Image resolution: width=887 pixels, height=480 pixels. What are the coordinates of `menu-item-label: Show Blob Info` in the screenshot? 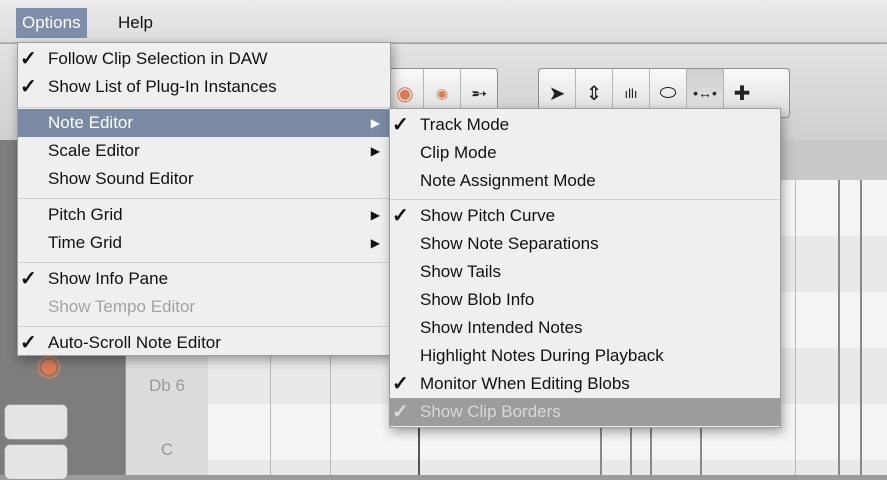 It's located at (477, 299).